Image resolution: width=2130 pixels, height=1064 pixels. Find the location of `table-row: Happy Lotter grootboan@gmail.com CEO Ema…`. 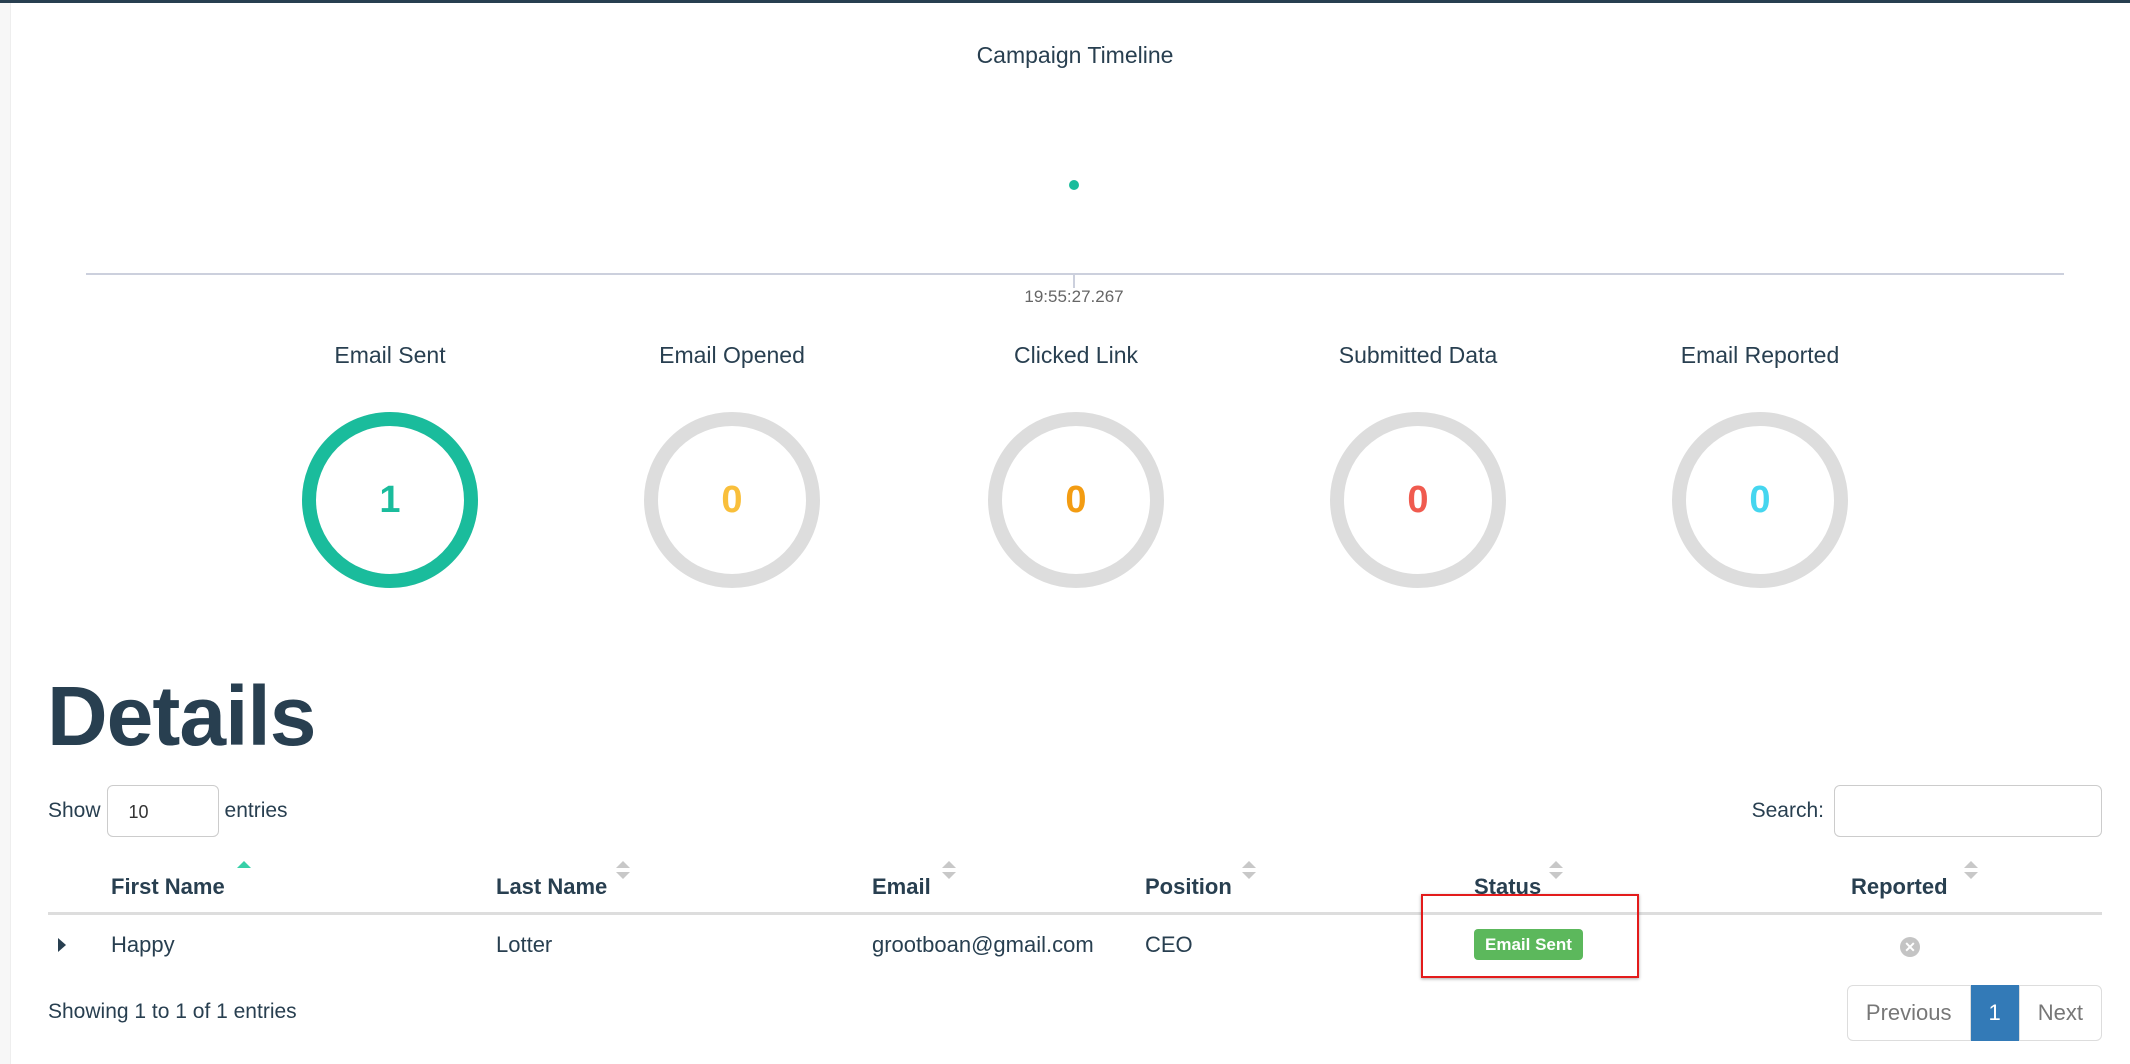

table-row: Happy Lotter grootboan@gmail.com CEO Ema… is located at coordinates (1075, 944).